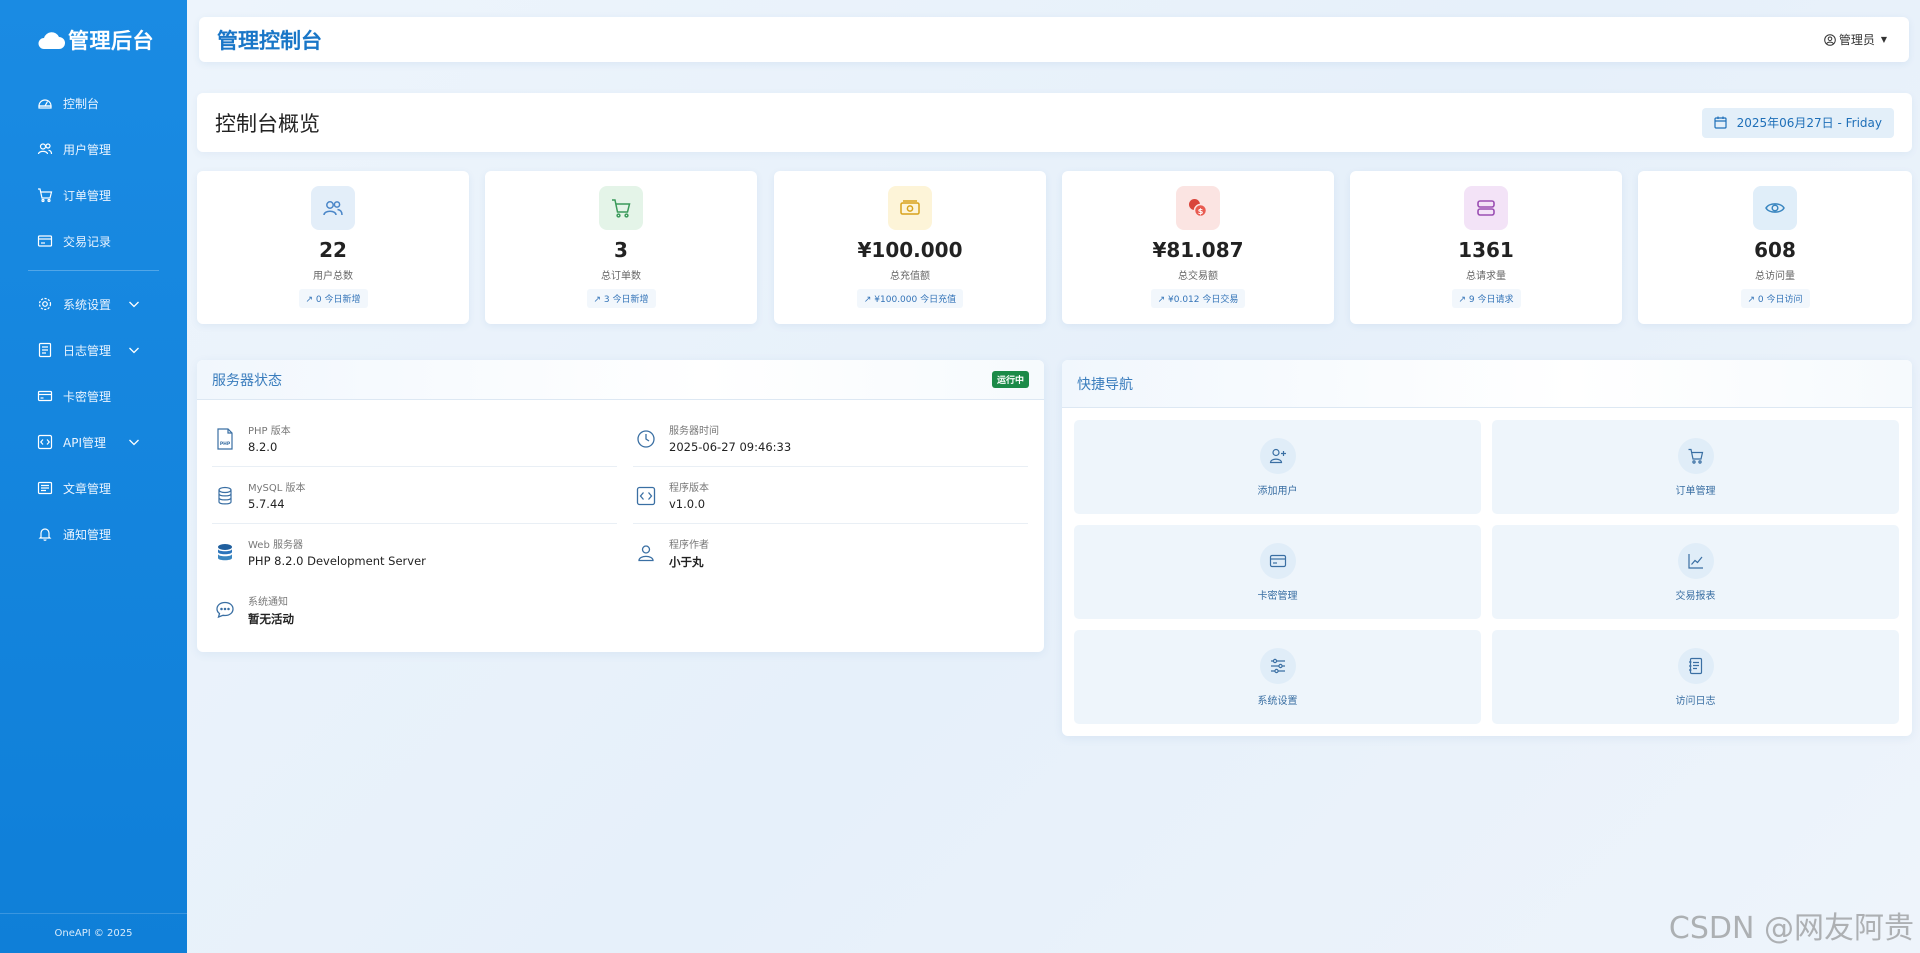 The image size is (1920, 953). Describe the element at coordinates (333, 298) in the screenshot. I see `stat-trend: ↗ 0 今日新增` at that location.